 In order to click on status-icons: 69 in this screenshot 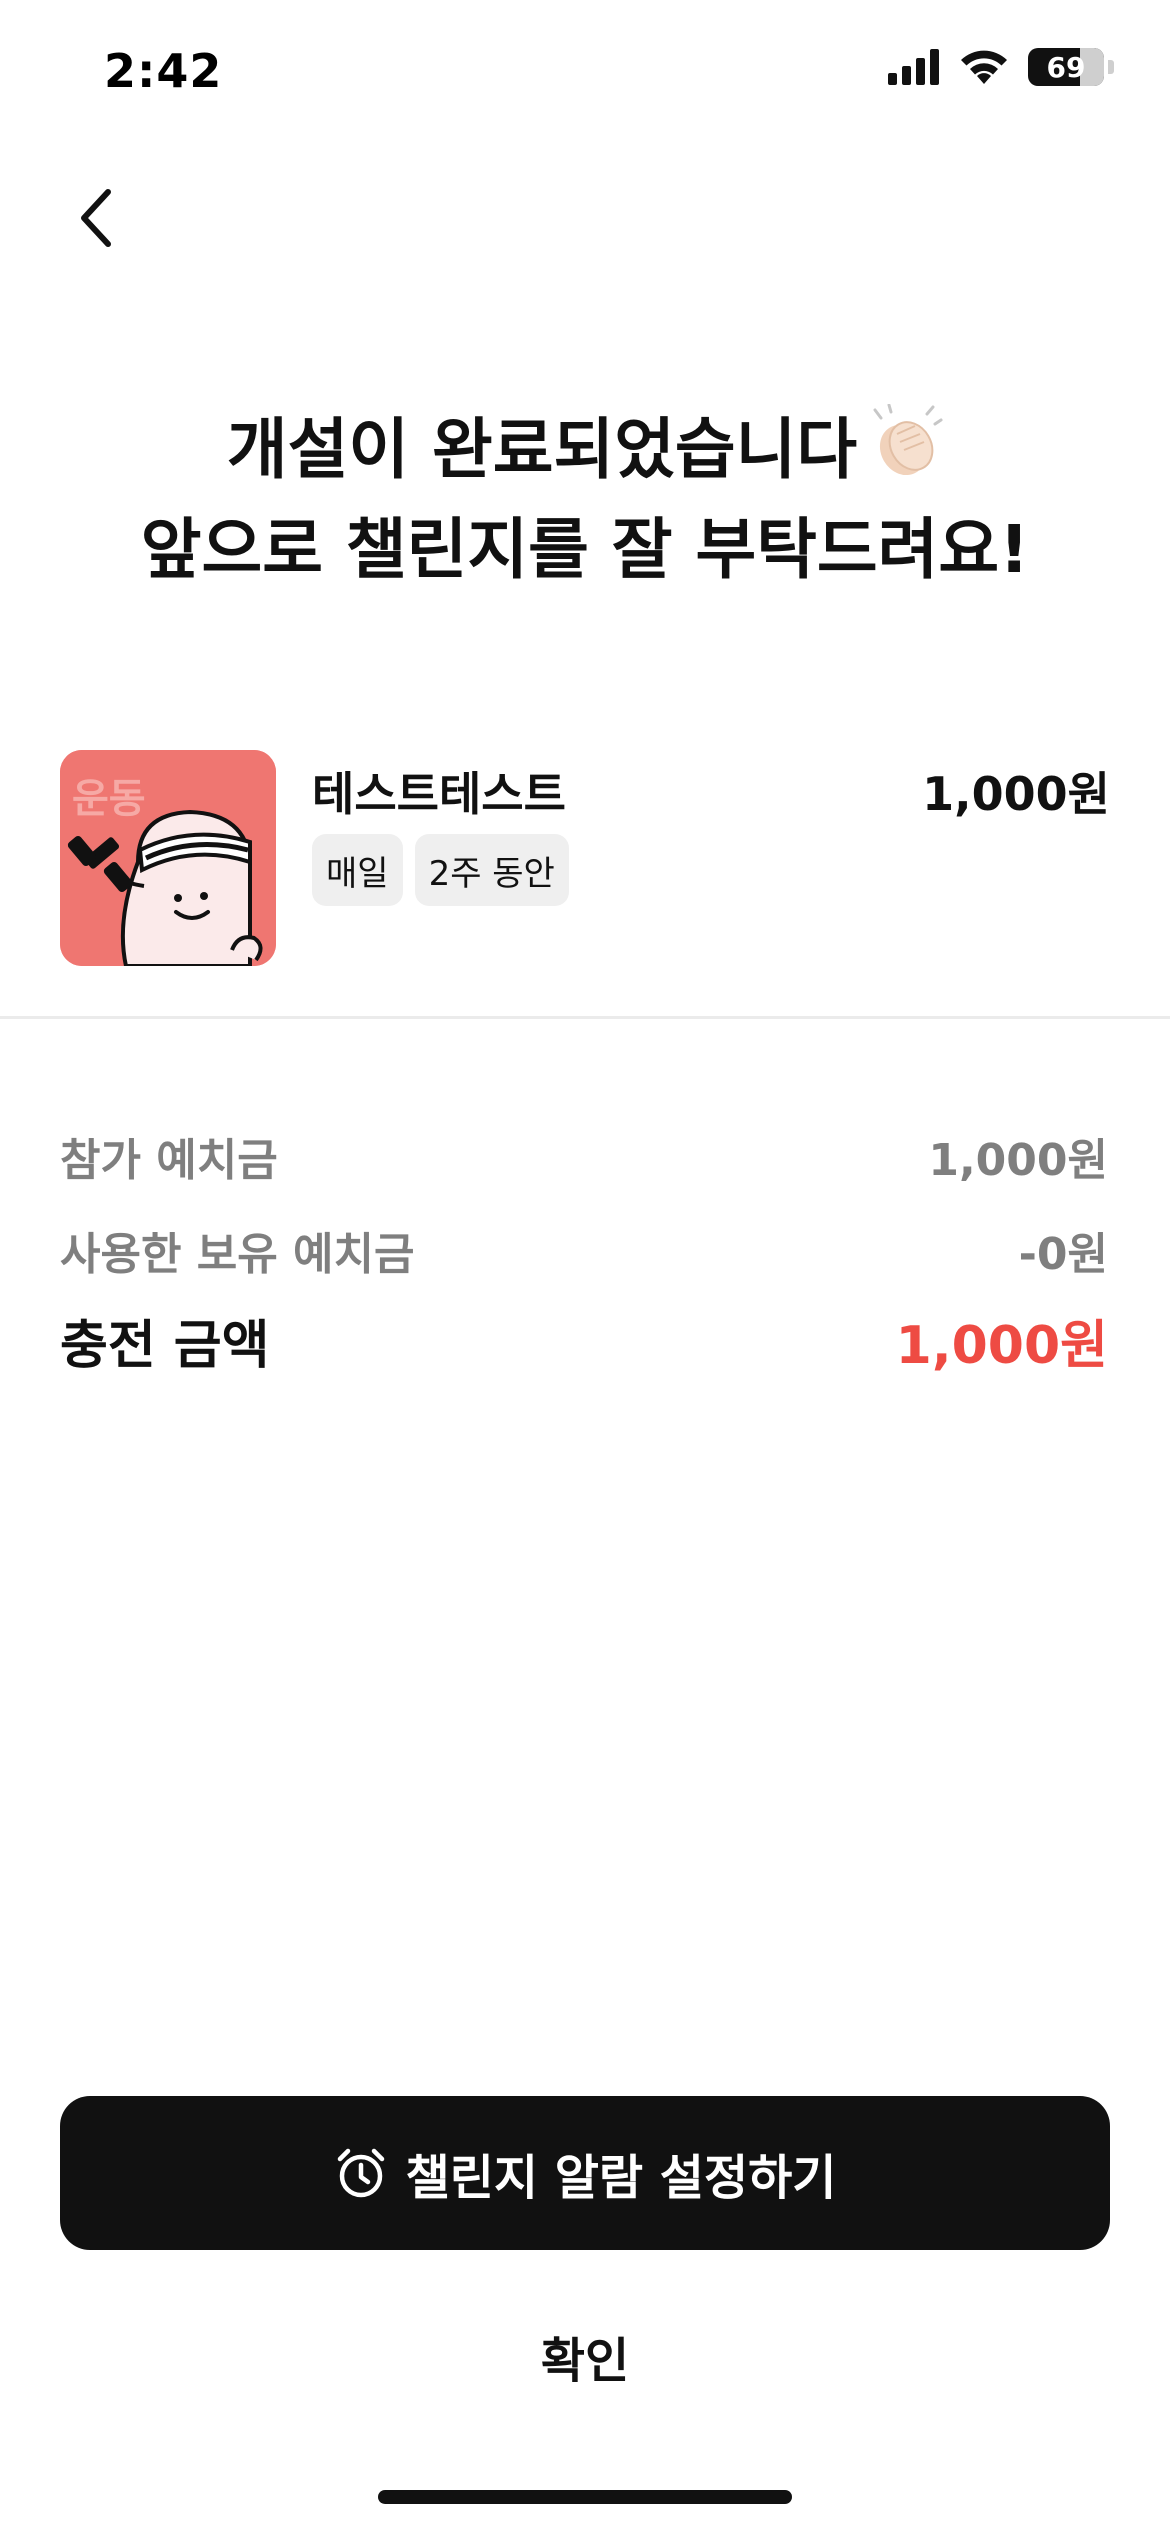, I will do `click(1001, 67)`.